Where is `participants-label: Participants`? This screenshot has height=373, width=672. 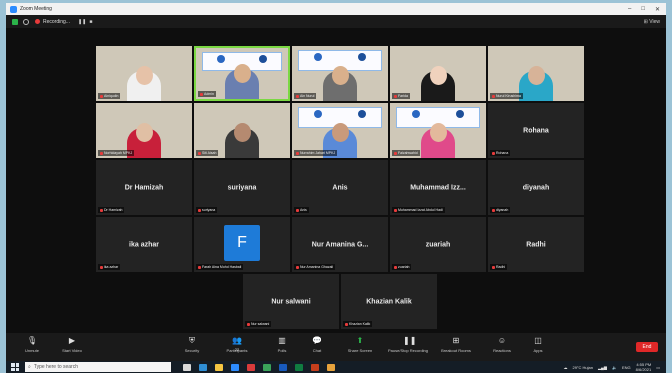
participants-label: Participants is located at coordinates (237, 350).